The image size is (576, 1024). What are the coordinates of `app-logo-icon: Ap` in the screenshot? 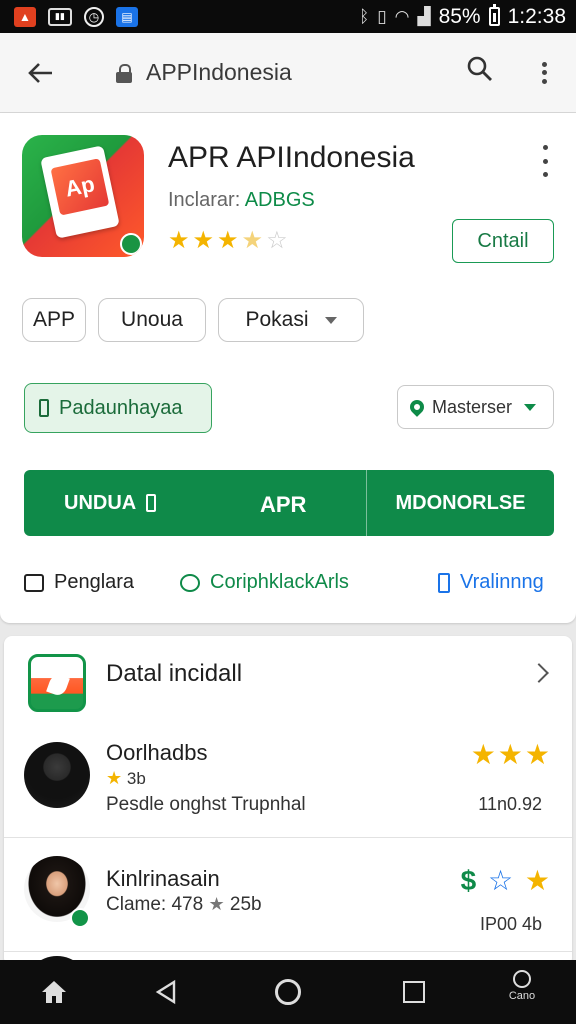 It's located at (83, 196).